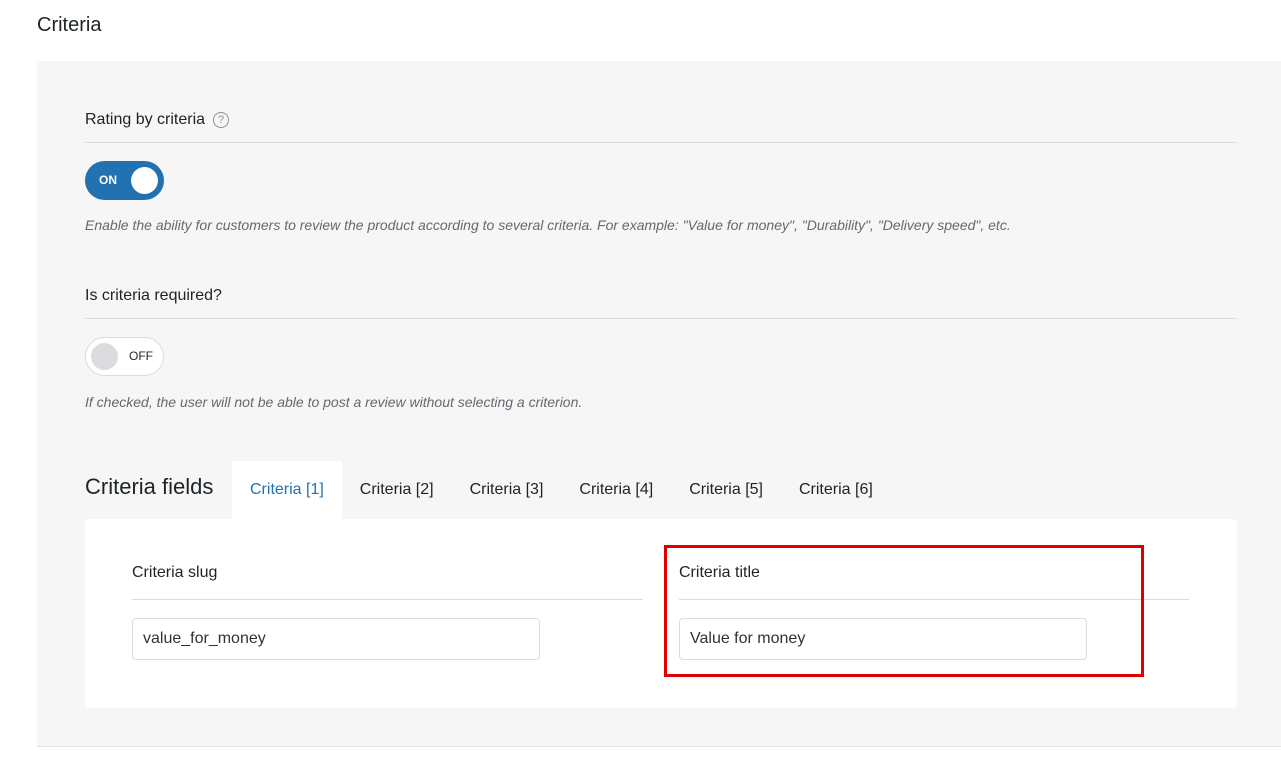 The image size is (1281, 758). Describe the element at coordinates (141, 356) in the screenshot. I see `toggle-state-label: OFF` at that location.